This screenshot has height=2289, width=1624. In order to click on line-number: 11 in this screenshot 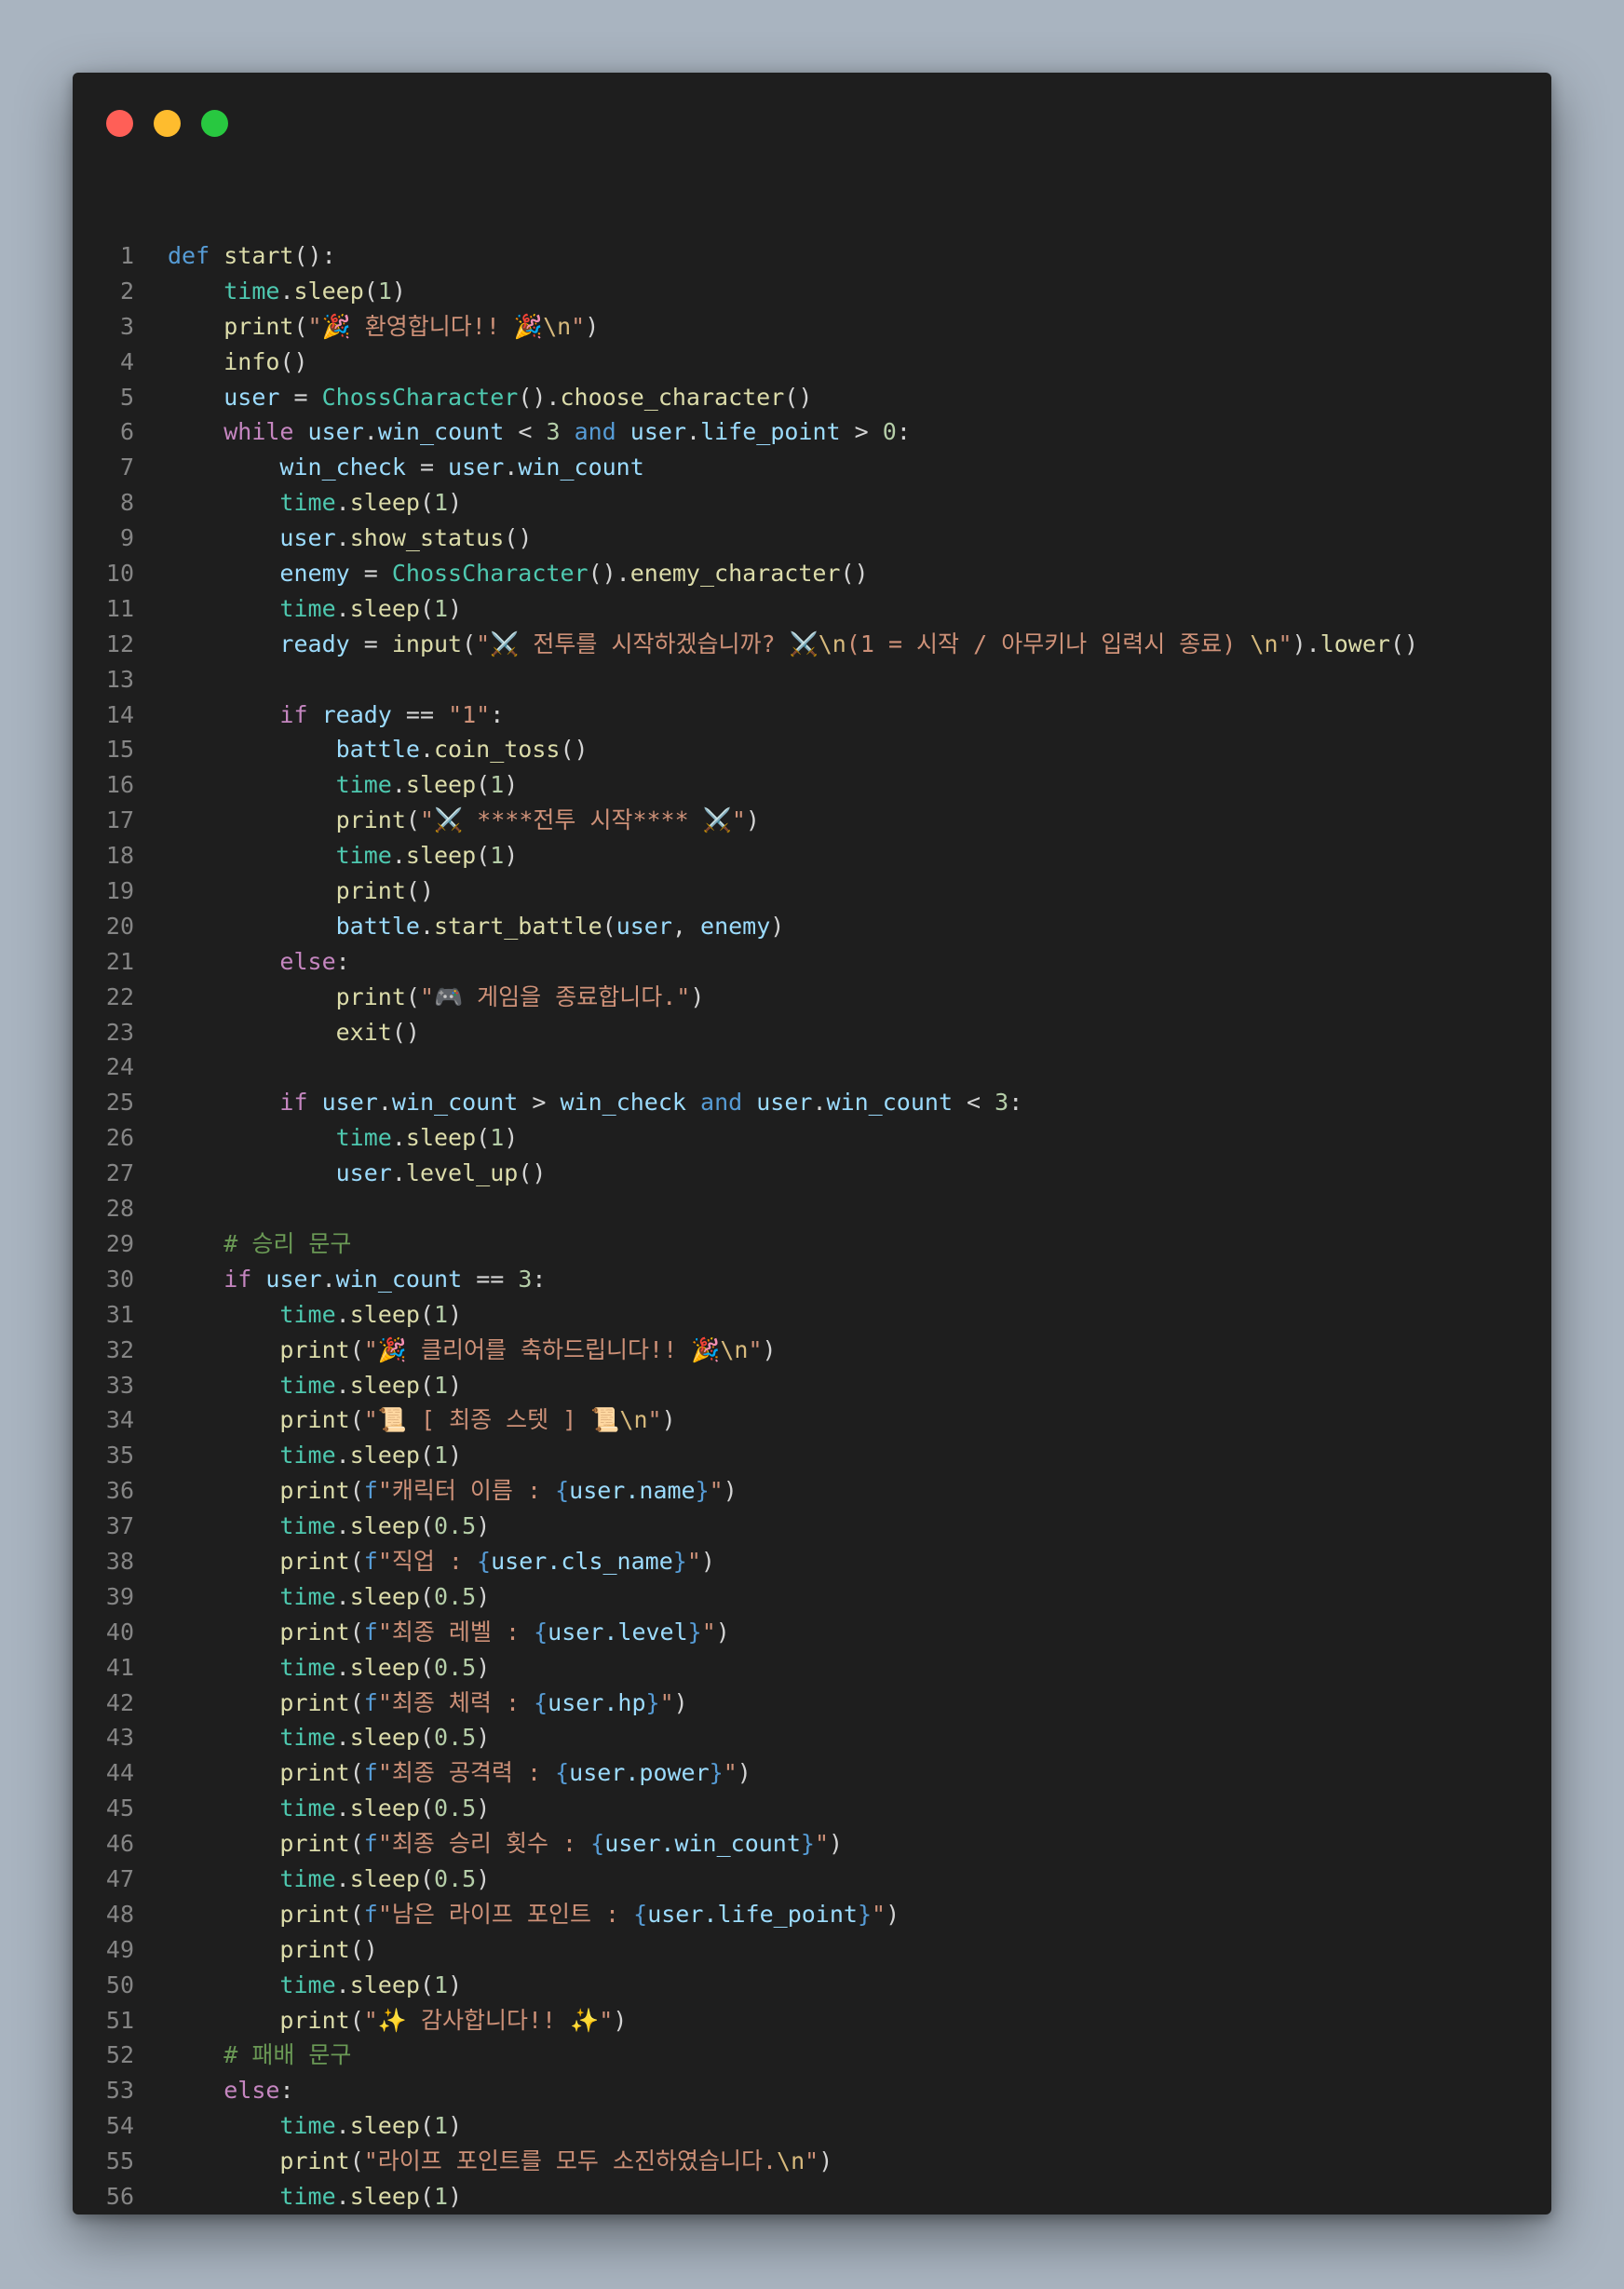, I will do `click(120, 608)`.